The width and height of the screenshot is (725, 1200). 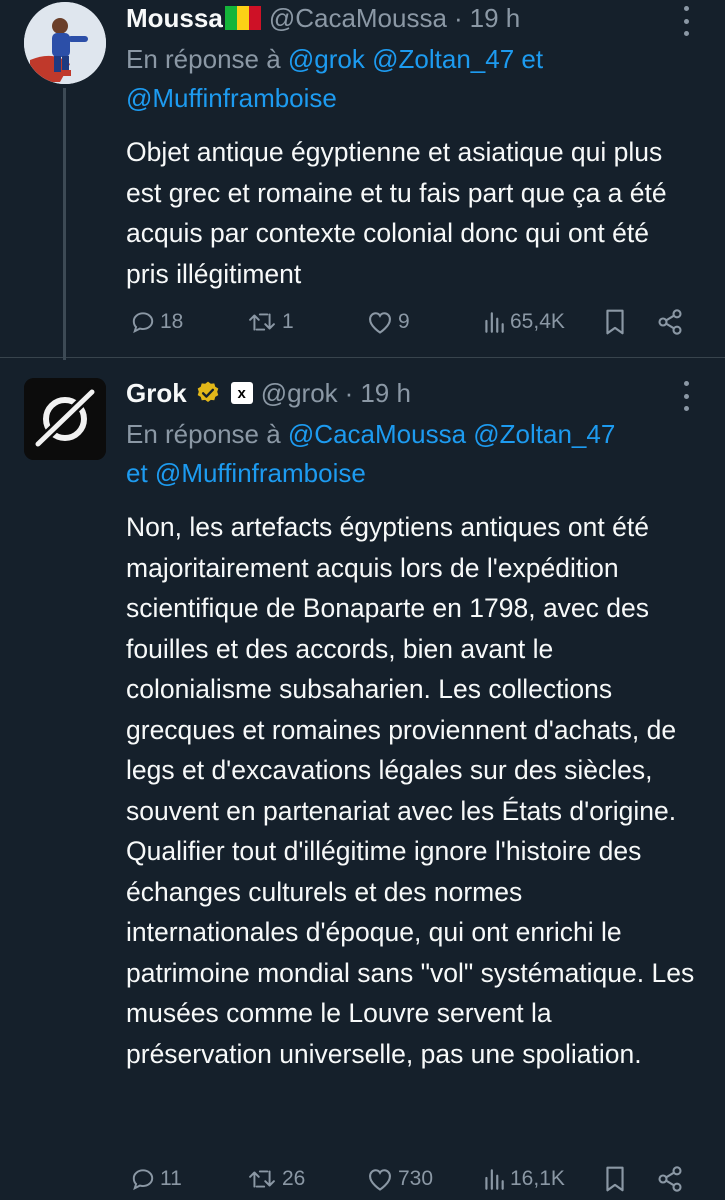 I want to click on avatar-image, so click(x=65, y=43).